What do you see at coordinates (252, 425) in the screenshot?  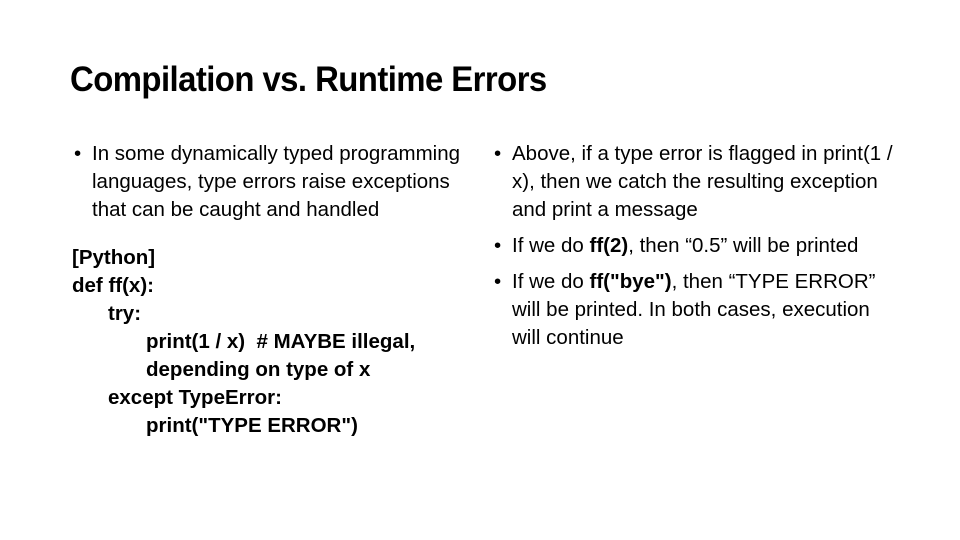 I see `code-line: print("TYPE ERROR")` at bounding box center [252, 425].